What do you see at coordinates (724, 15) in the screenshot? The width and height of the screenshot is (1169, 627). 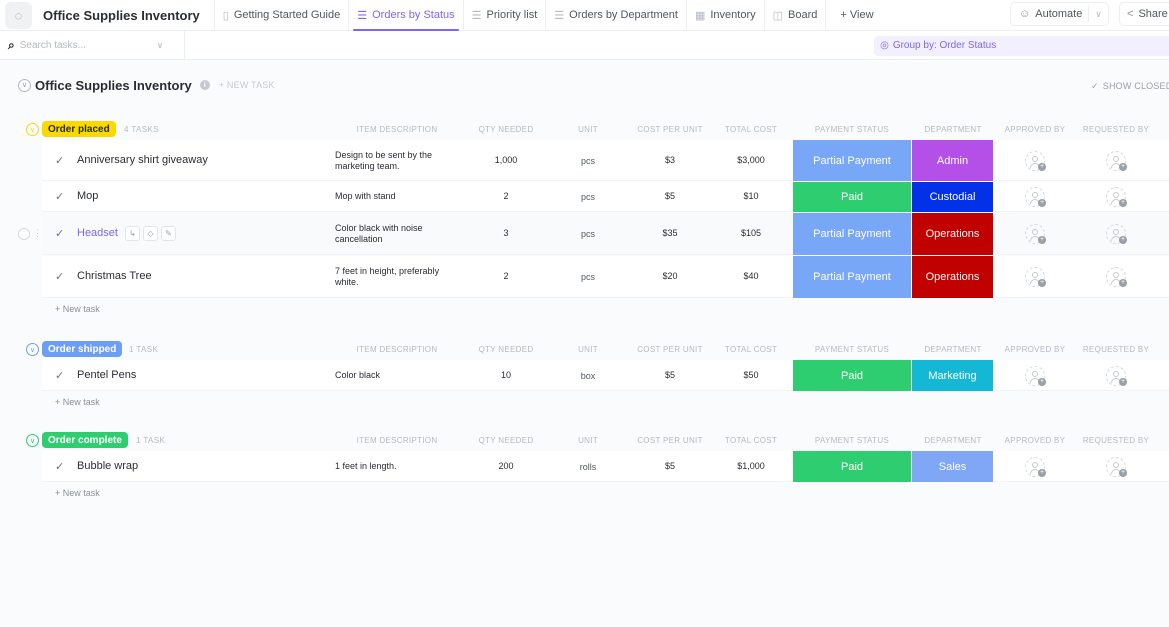 I see `tab-inventory: ▦ Inventory` at bounding box center [724, 15].